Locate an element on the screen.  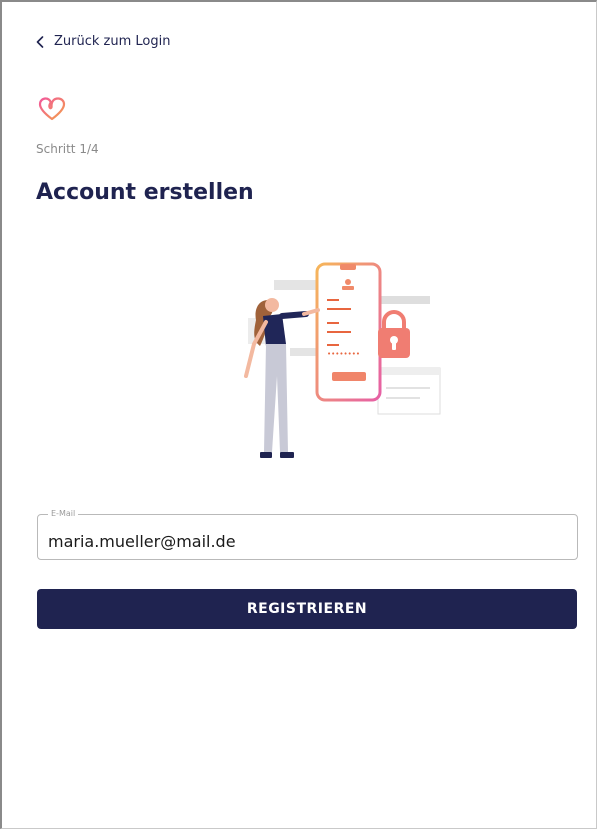
register-button: REGISTRIEREN is located at coordinates (307, 609).